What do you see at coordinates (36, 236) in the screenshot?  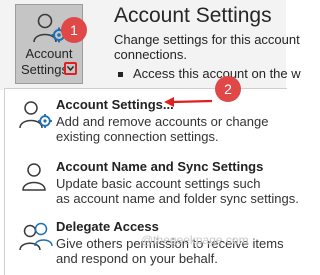 I see `delegate-people-icon` at bounding box center [36, 236].